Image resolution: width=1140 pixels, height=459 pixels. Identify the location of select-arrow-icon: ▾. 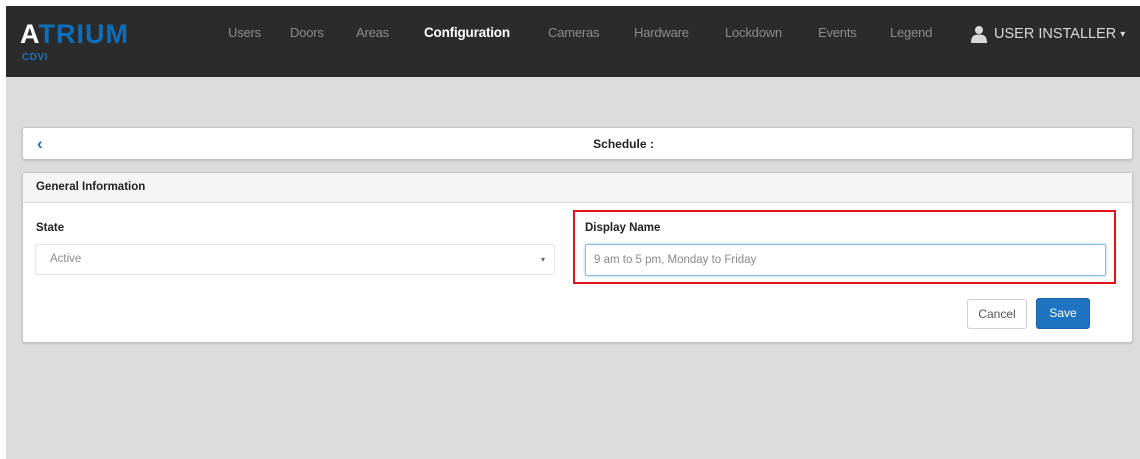
(542, 259).